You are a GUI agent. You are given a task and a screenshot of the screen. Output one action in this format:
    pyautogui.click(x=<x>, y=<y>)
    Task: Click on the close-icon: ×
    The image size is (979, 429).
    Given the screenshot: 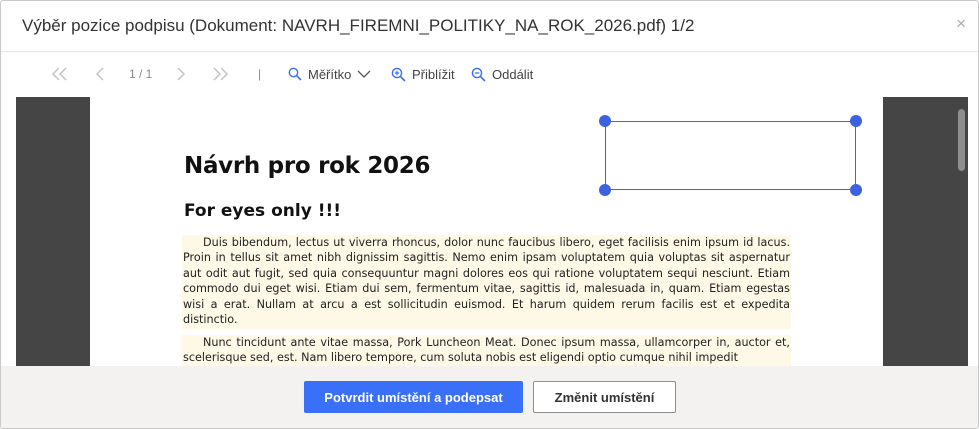 What is the action you would take?
    pyautogui.click(x=961, y=23)
    